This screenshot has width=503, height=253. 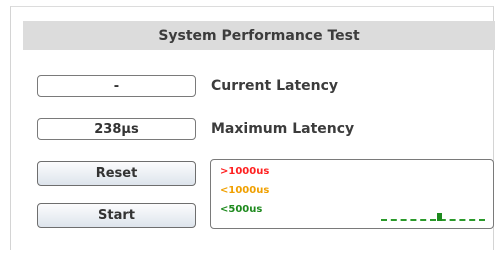 What do you see at coordinates (275, 86) in the screenshot?
I see `current-latency-label: Current Latency` at bounding box center [275, 86].